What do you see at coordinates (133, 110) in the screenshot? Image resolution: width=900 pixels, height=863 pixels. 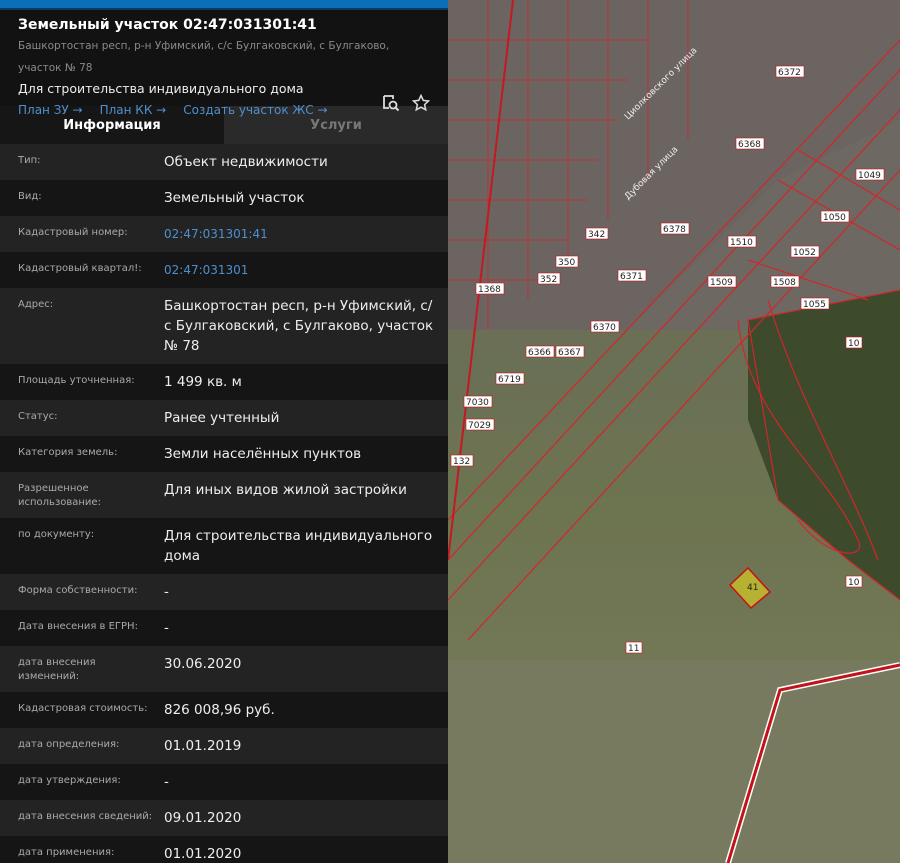 I see `plan-kk-link: План КК →` at bounding box center [133, 110].